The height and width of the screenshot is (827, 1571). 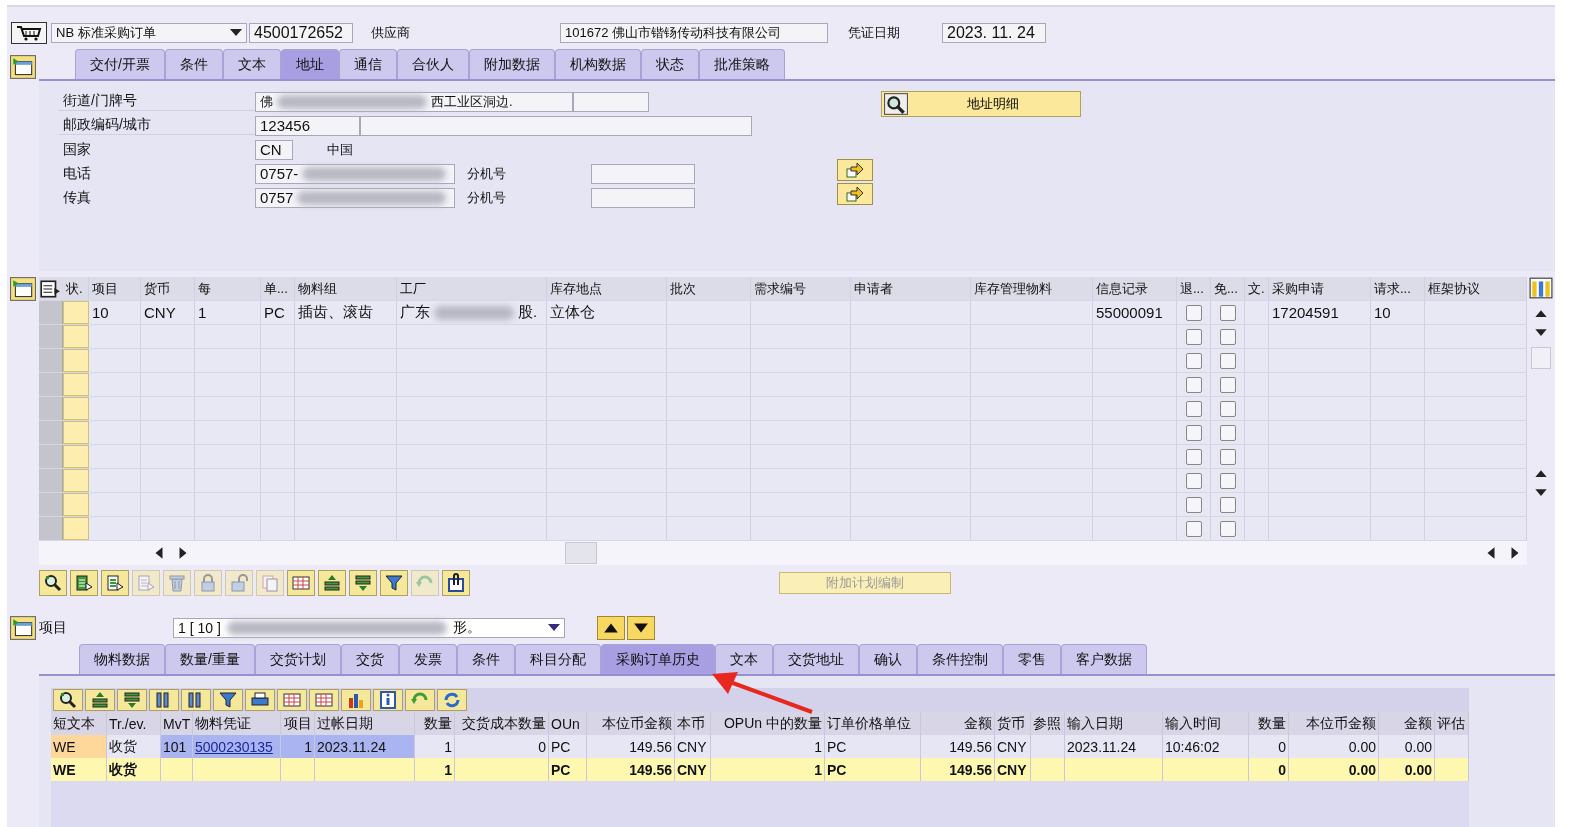 What do you see at coordinates (611, 101) in the screenshot?
I see `house-number-field` at bounding box center [611, 101].